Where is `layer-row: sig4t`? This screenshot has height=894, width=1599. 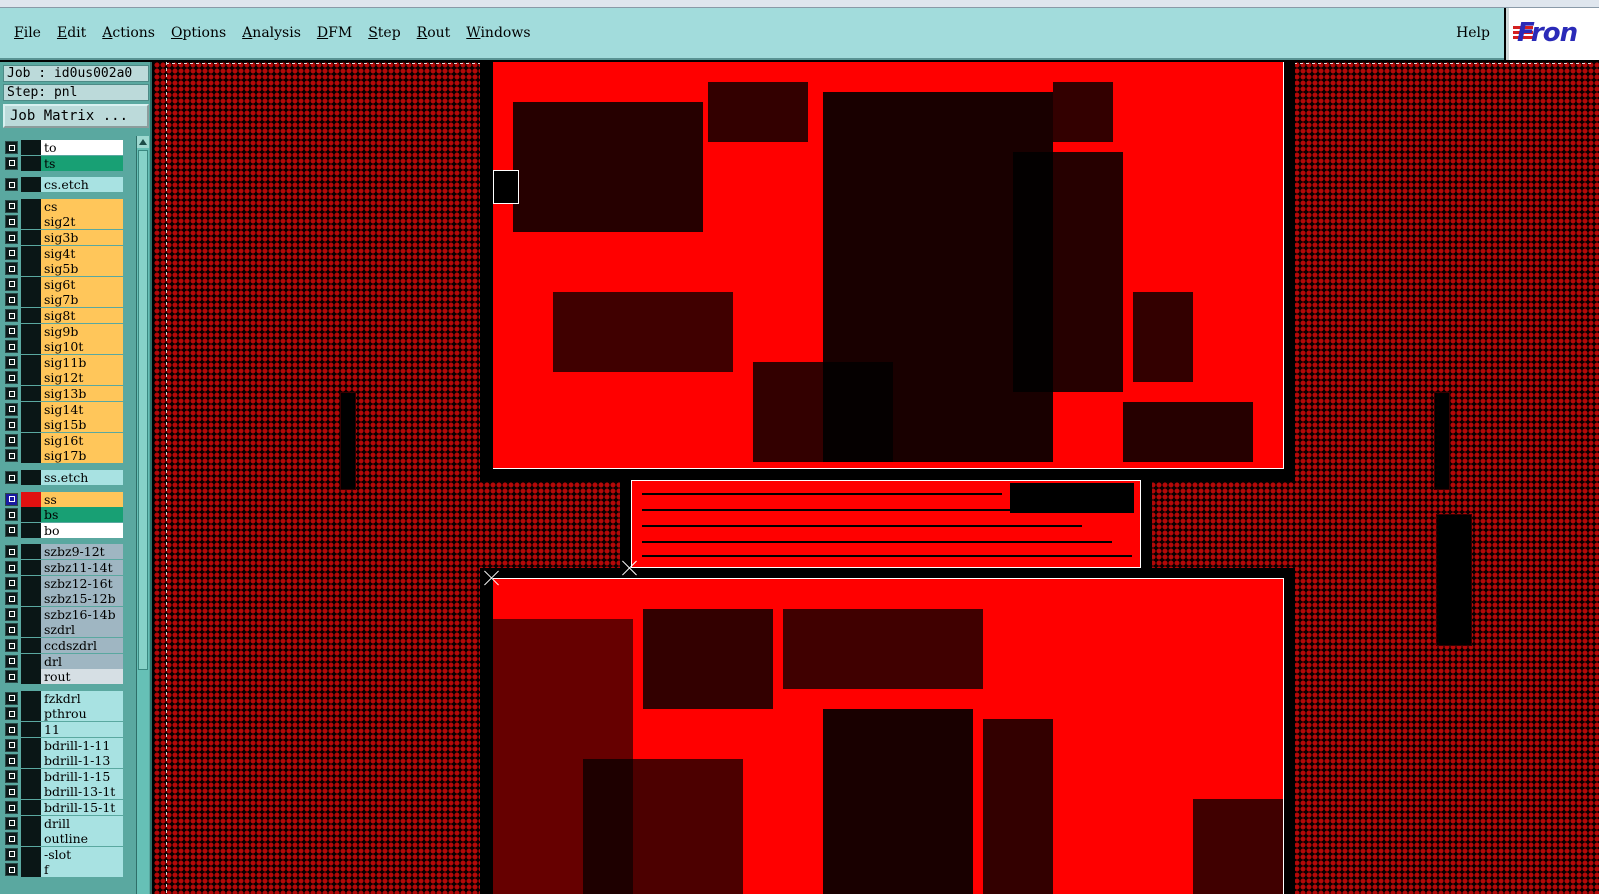
layer-row: sig4t is located at coordinates (64, 253).